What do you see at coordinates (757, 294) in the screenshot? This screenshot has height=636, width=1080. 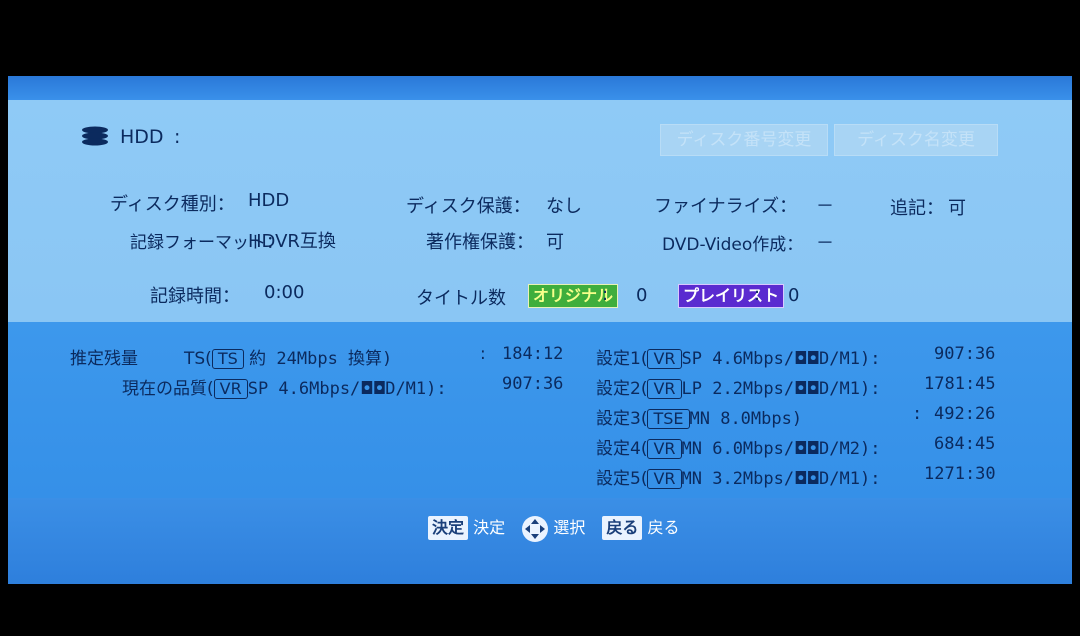 I see `playlist-colon: :` at bounding box center [757, 294].